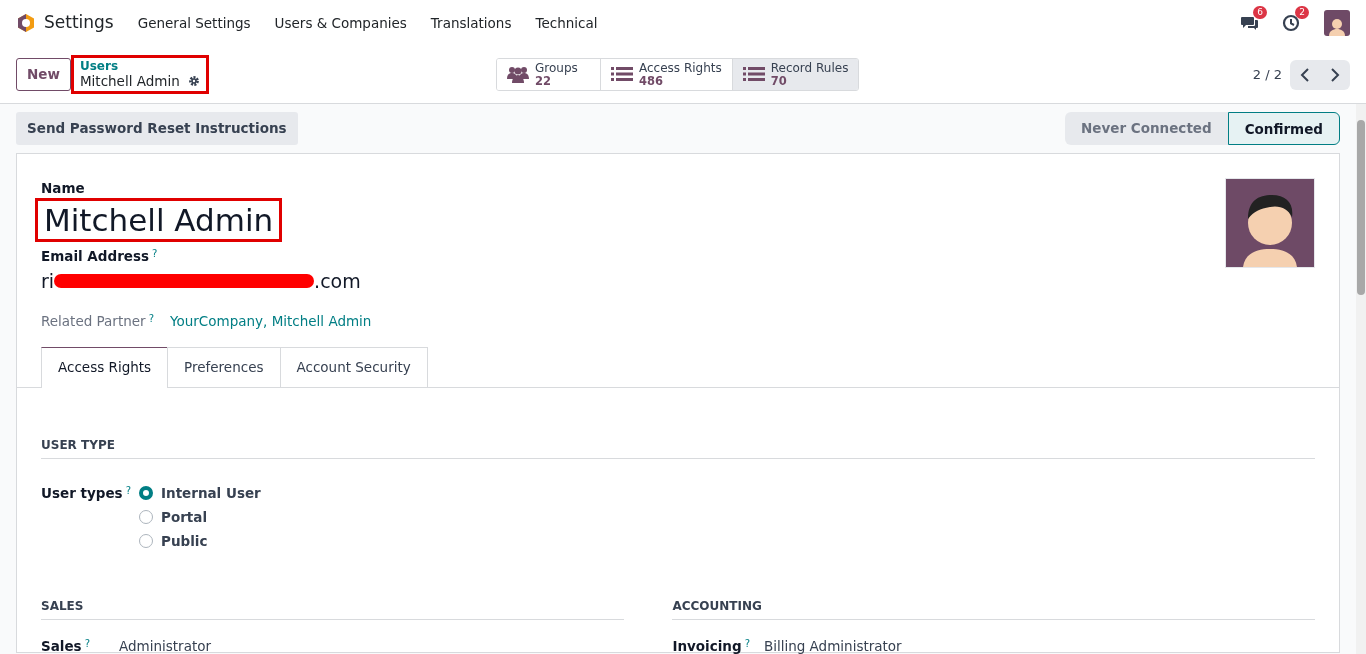  What do you see at coordinates (1361, 379) in the screenshot?
I see `scrollbar` at bounding box center [1361, 379].